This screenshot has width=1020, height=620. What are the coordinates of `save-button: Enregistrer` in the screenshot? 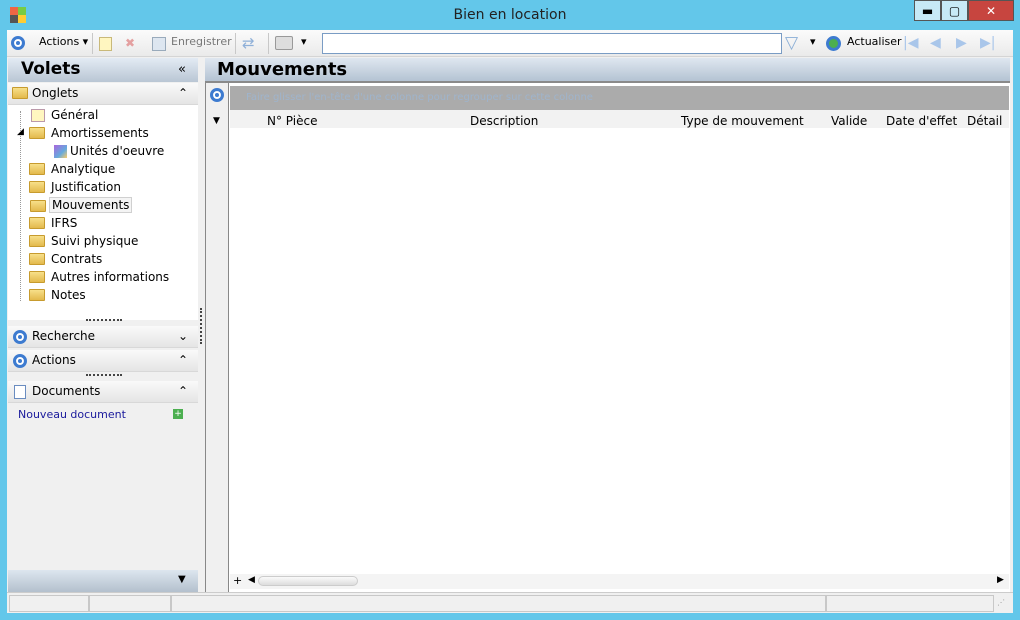 It's located at (201, 41).